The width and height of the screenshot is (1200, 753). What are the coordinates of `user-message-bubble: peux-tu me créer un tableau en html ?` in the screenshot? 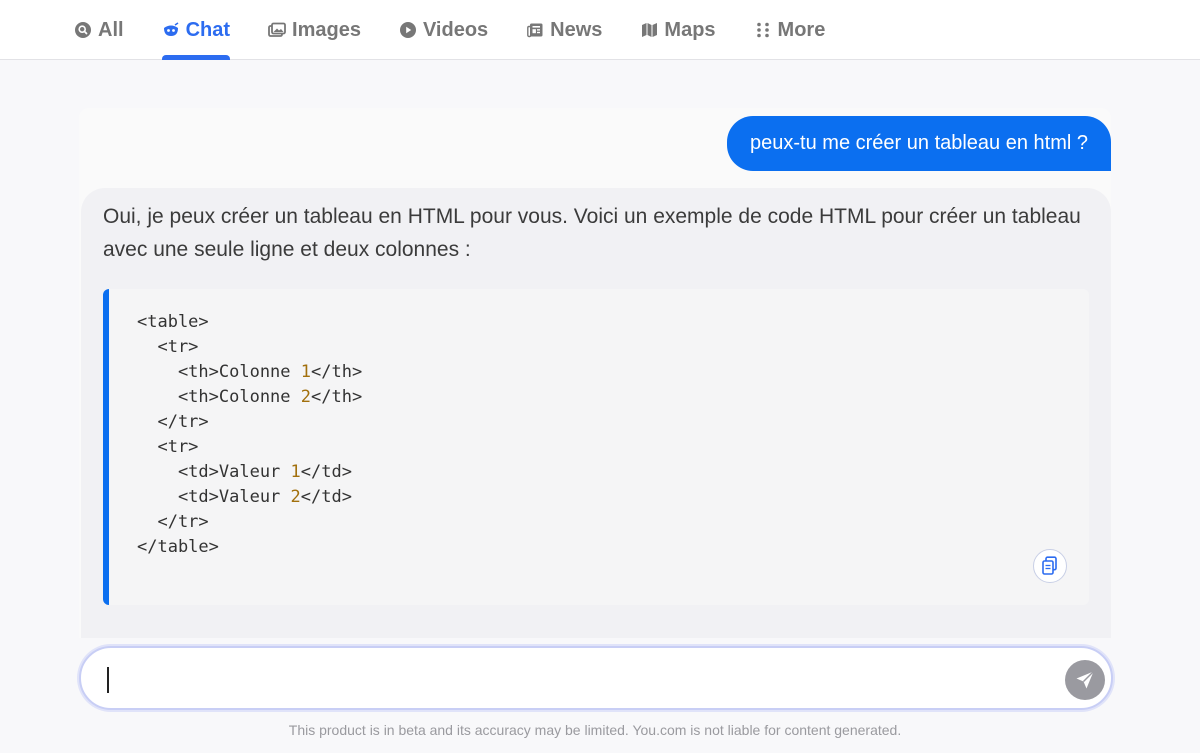 It's located at (919, 143).